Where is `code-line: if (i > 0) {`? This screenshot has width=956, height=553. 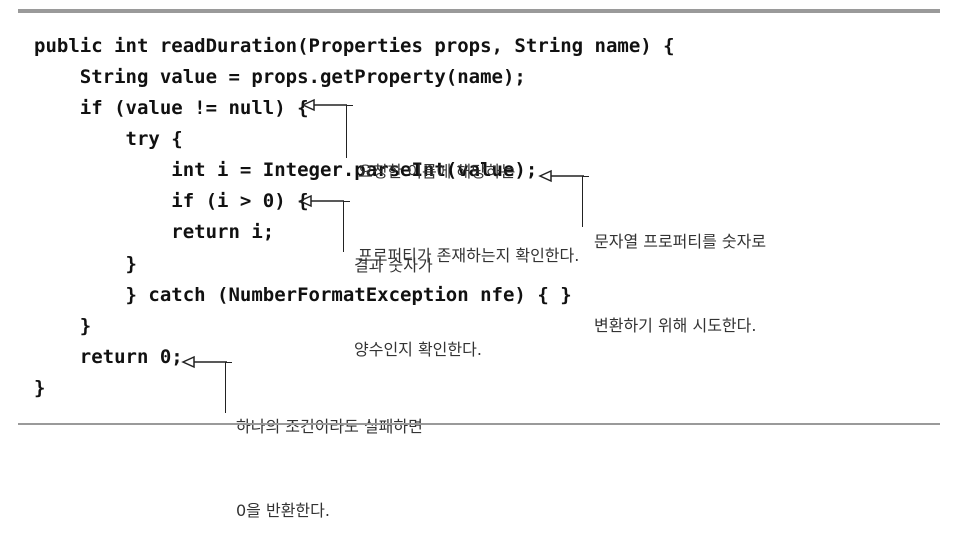
code-line: if (i > 0) { is located at coordinates (171, 201).